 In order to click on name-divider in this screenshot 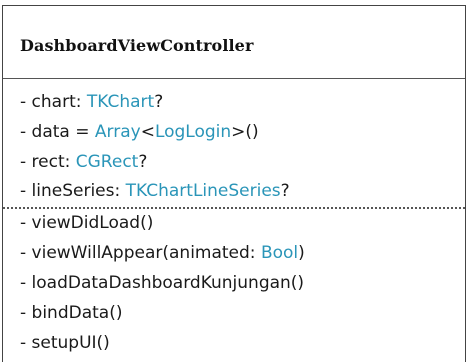, I will do `click(234, 78)`.